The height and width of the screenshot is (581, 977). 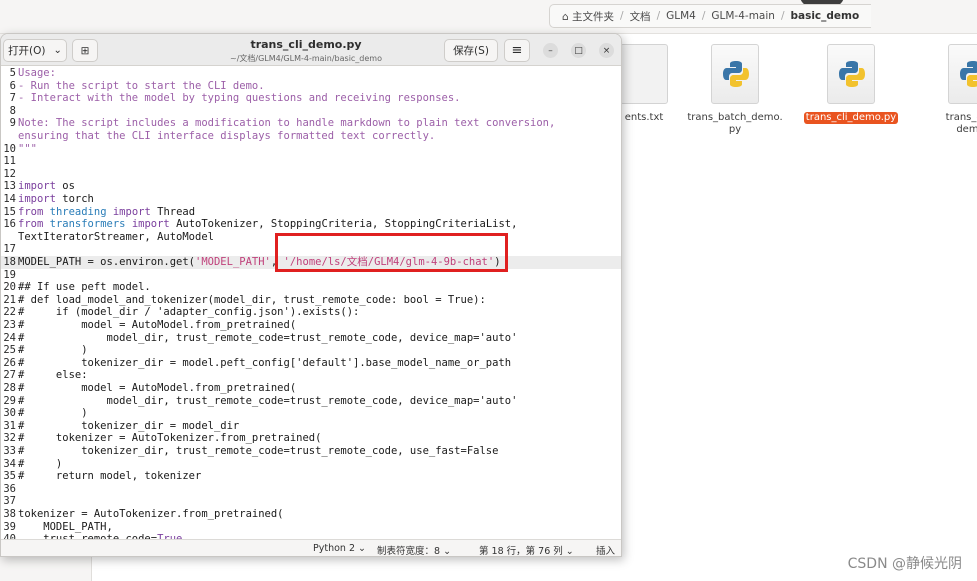 What do you see at coordinates (53, 375) in the screenshot?
I see `code-token: # else:` at bounding box center [53, 375].